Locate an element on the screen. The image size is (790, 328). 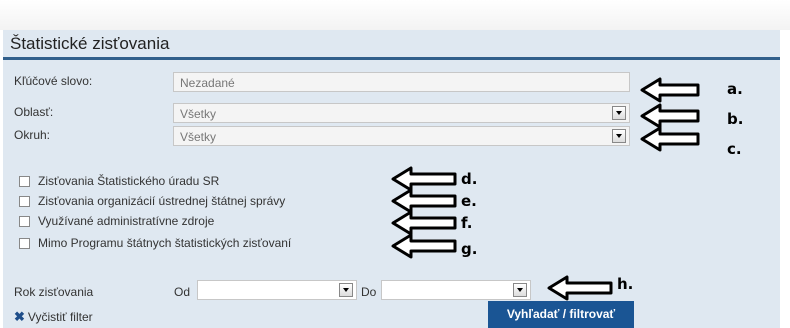
scope-select-value: Všetky is located at coordinates (198, 137).